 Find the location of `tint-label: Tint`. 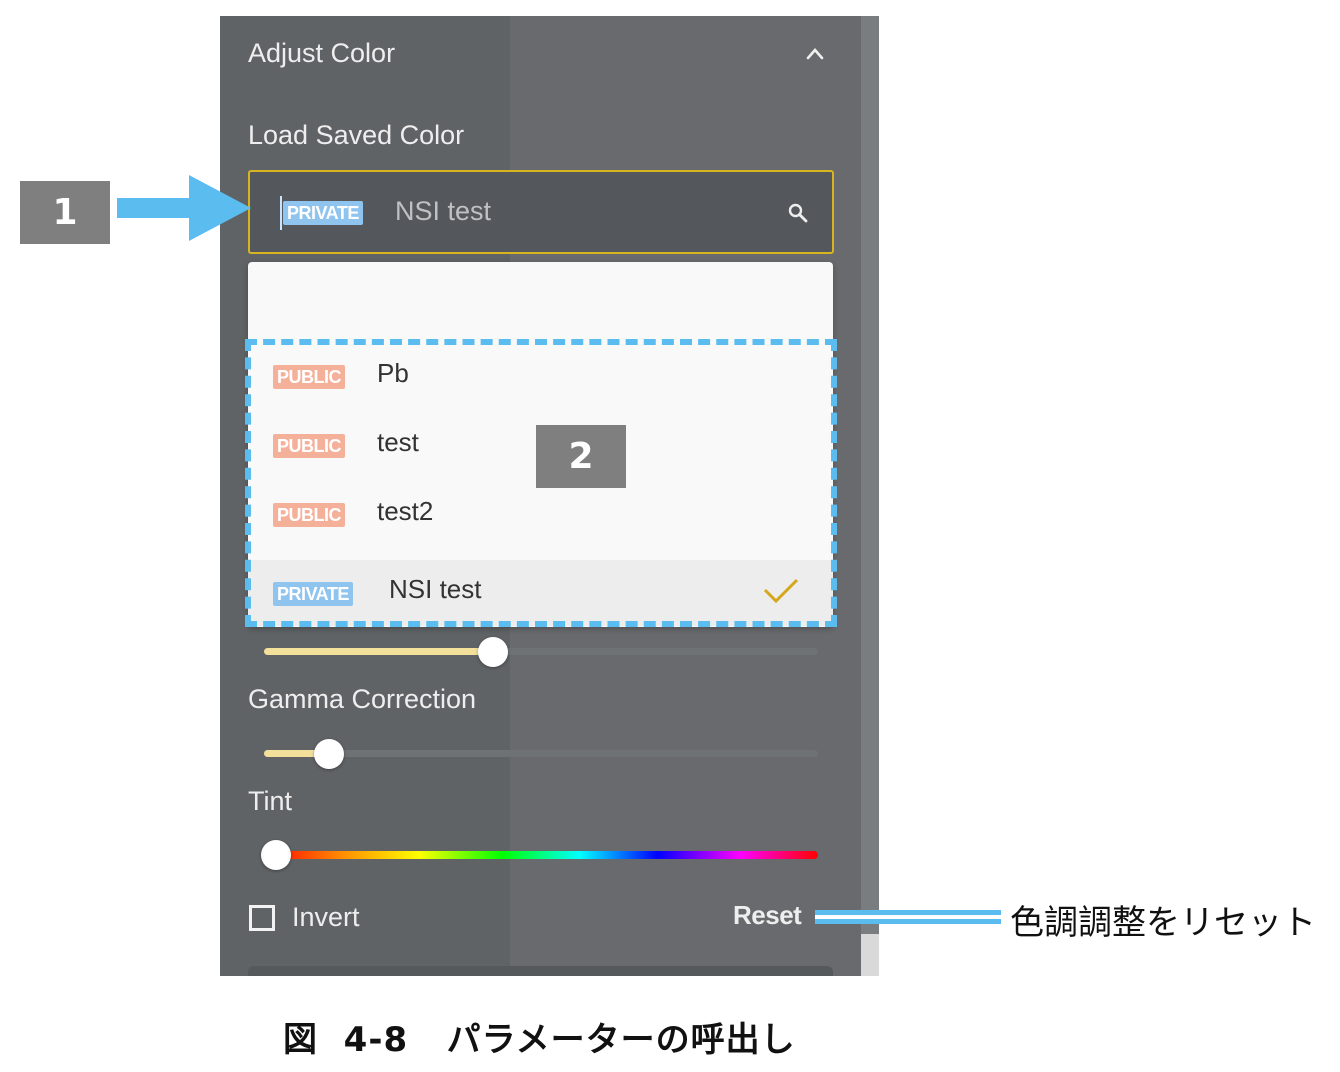

tint-label: Tint is located at coordinates (270, 801).